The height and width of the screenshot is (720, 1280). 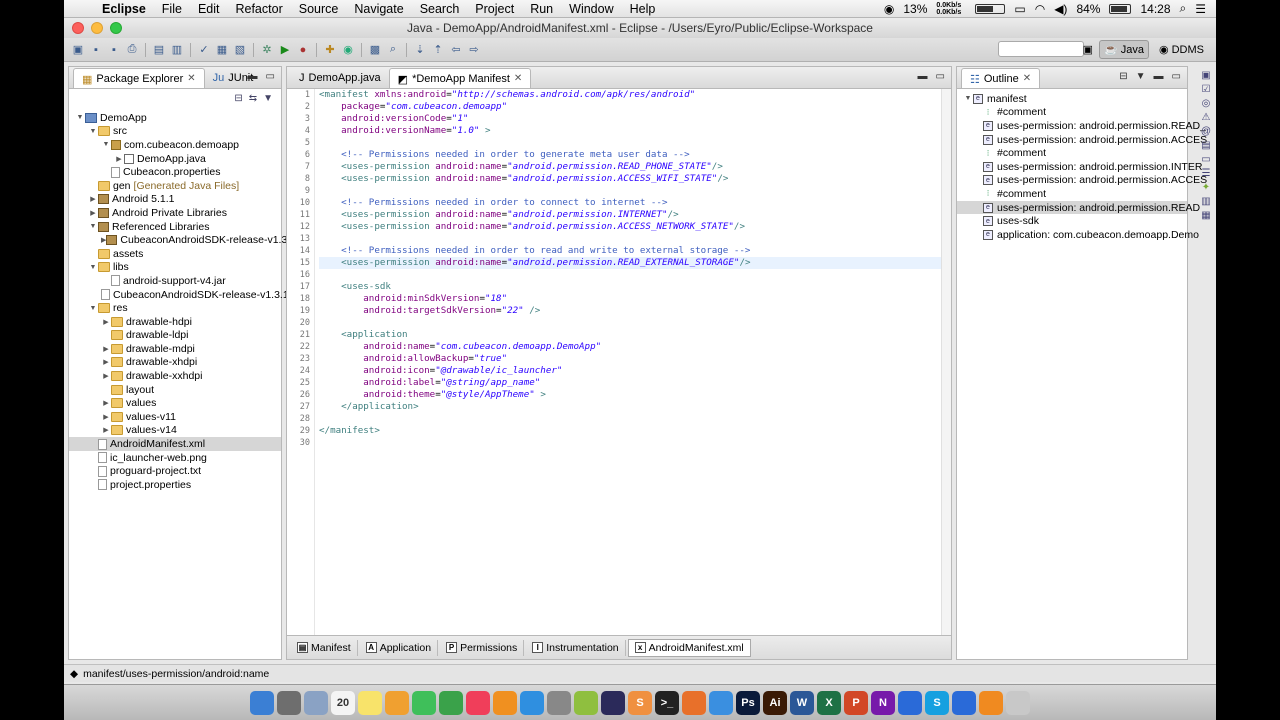 What do you see at coordinates (78, 50) in the screenshot?
I see `new-icon: ▣` at bounding box center [78, 50].